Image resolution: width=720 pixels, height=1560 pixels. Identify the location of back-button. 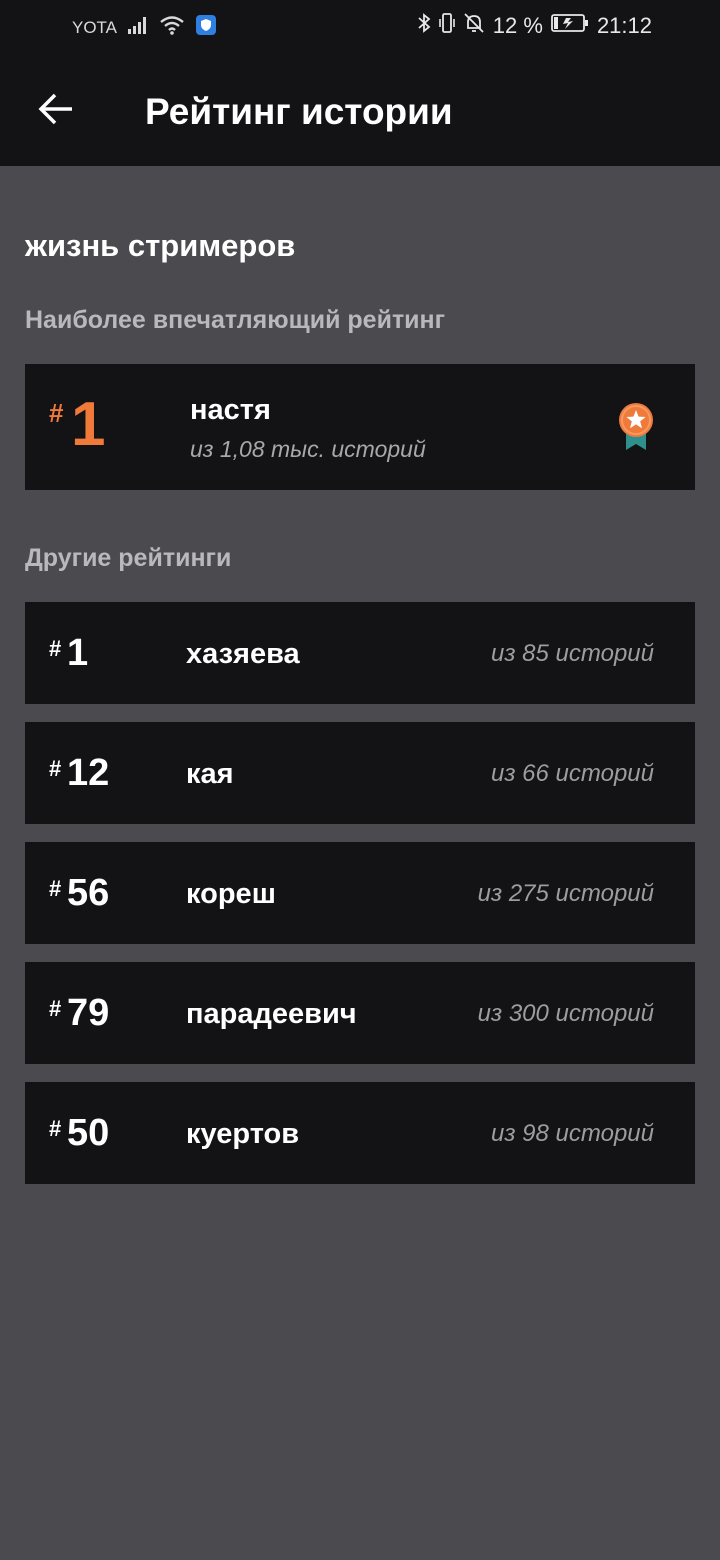
(56, 111).